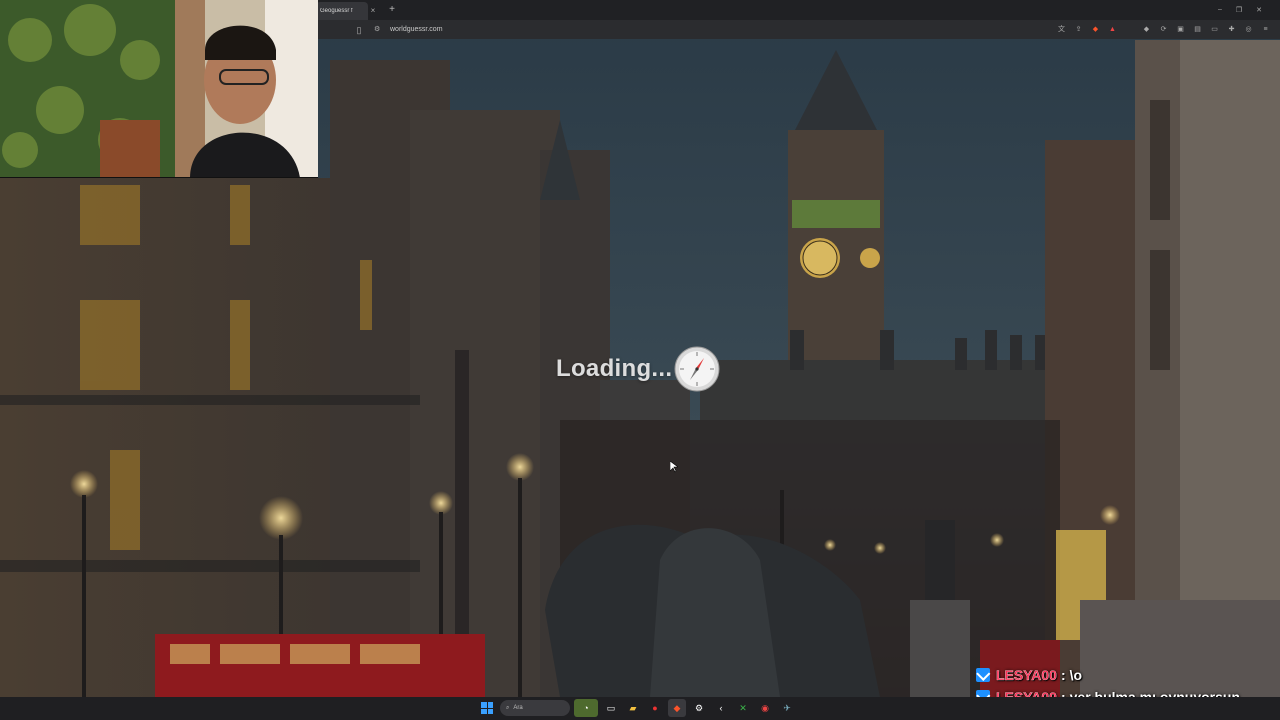 The image size is (1280, 720). I want to click on chat-username: LESYA00, so click(1026, 675).